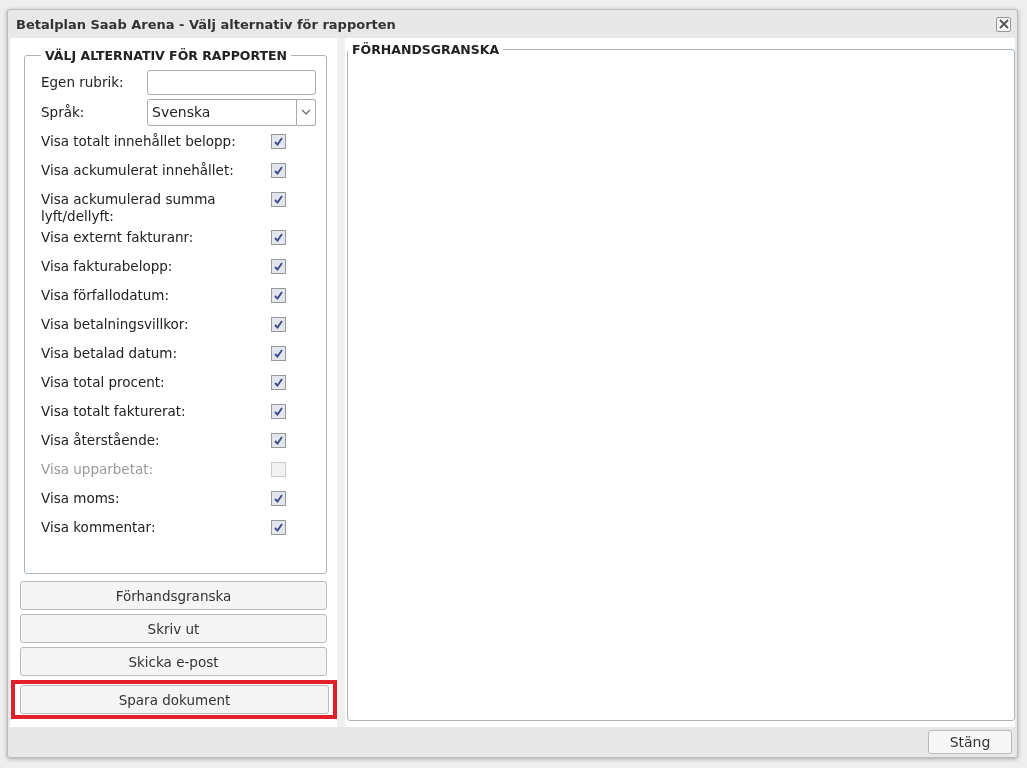 The image size is (1027, 768). What do you see at coordinates (139, 141) in the screenshot?
I see `checkbox-label: Visa totalt innehållet belopp:` at bounding box center [139, 141].